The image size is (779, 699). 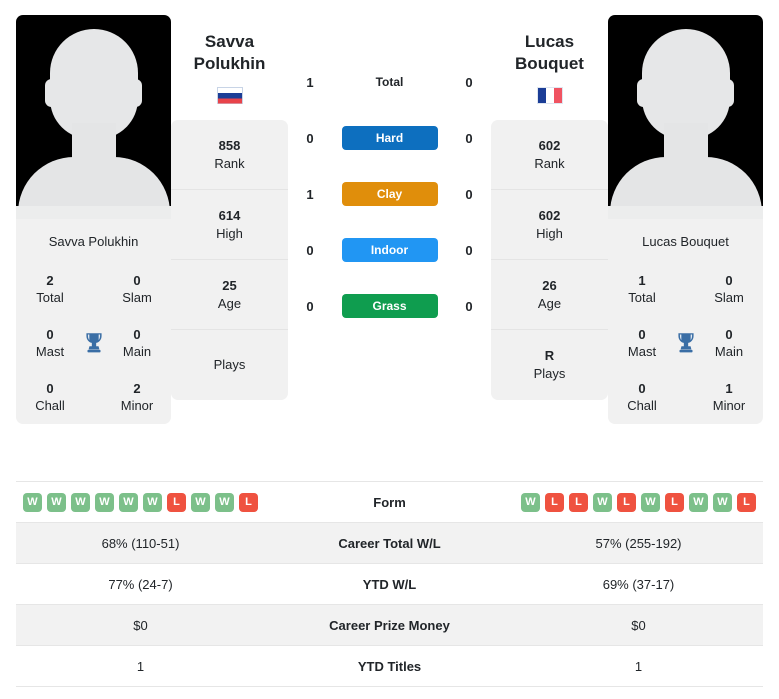 What do you see at coordinates (685, 397) in the screenshot?
I see `titles-row-right-3: 0 Chall 1 Minor` at bounding box center [685, 397].